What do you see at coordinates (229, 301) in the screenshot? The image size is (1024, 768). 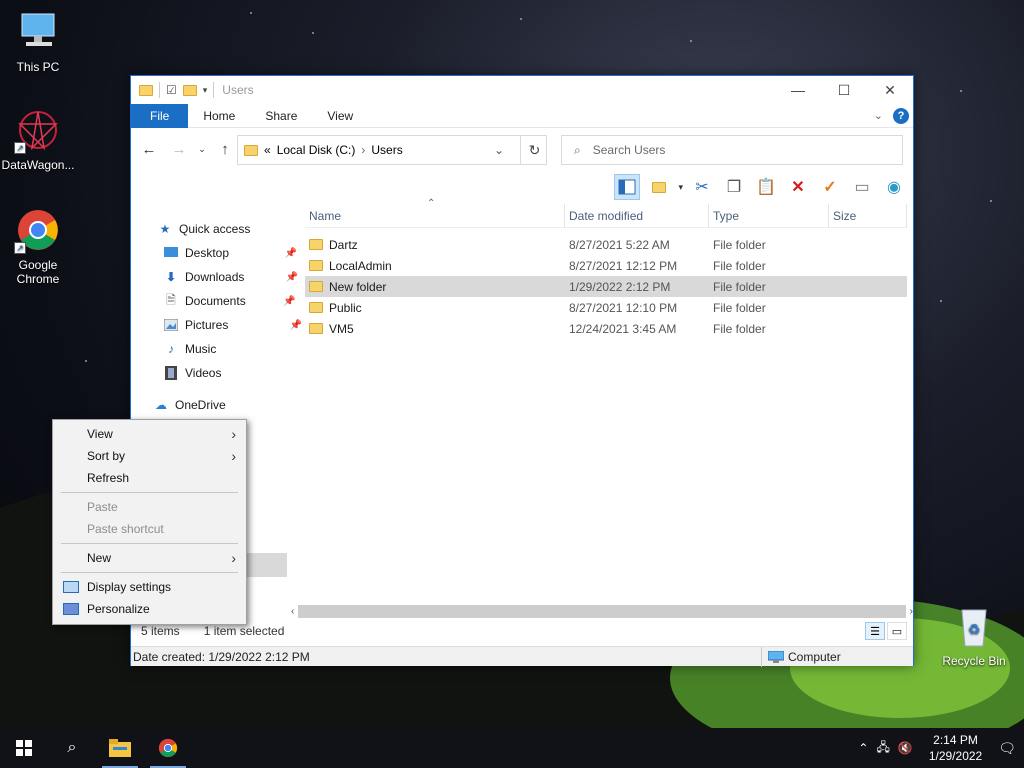 I see `nav-item-documents: 🗎 Documents 📌` at bounding box center [229, 301].